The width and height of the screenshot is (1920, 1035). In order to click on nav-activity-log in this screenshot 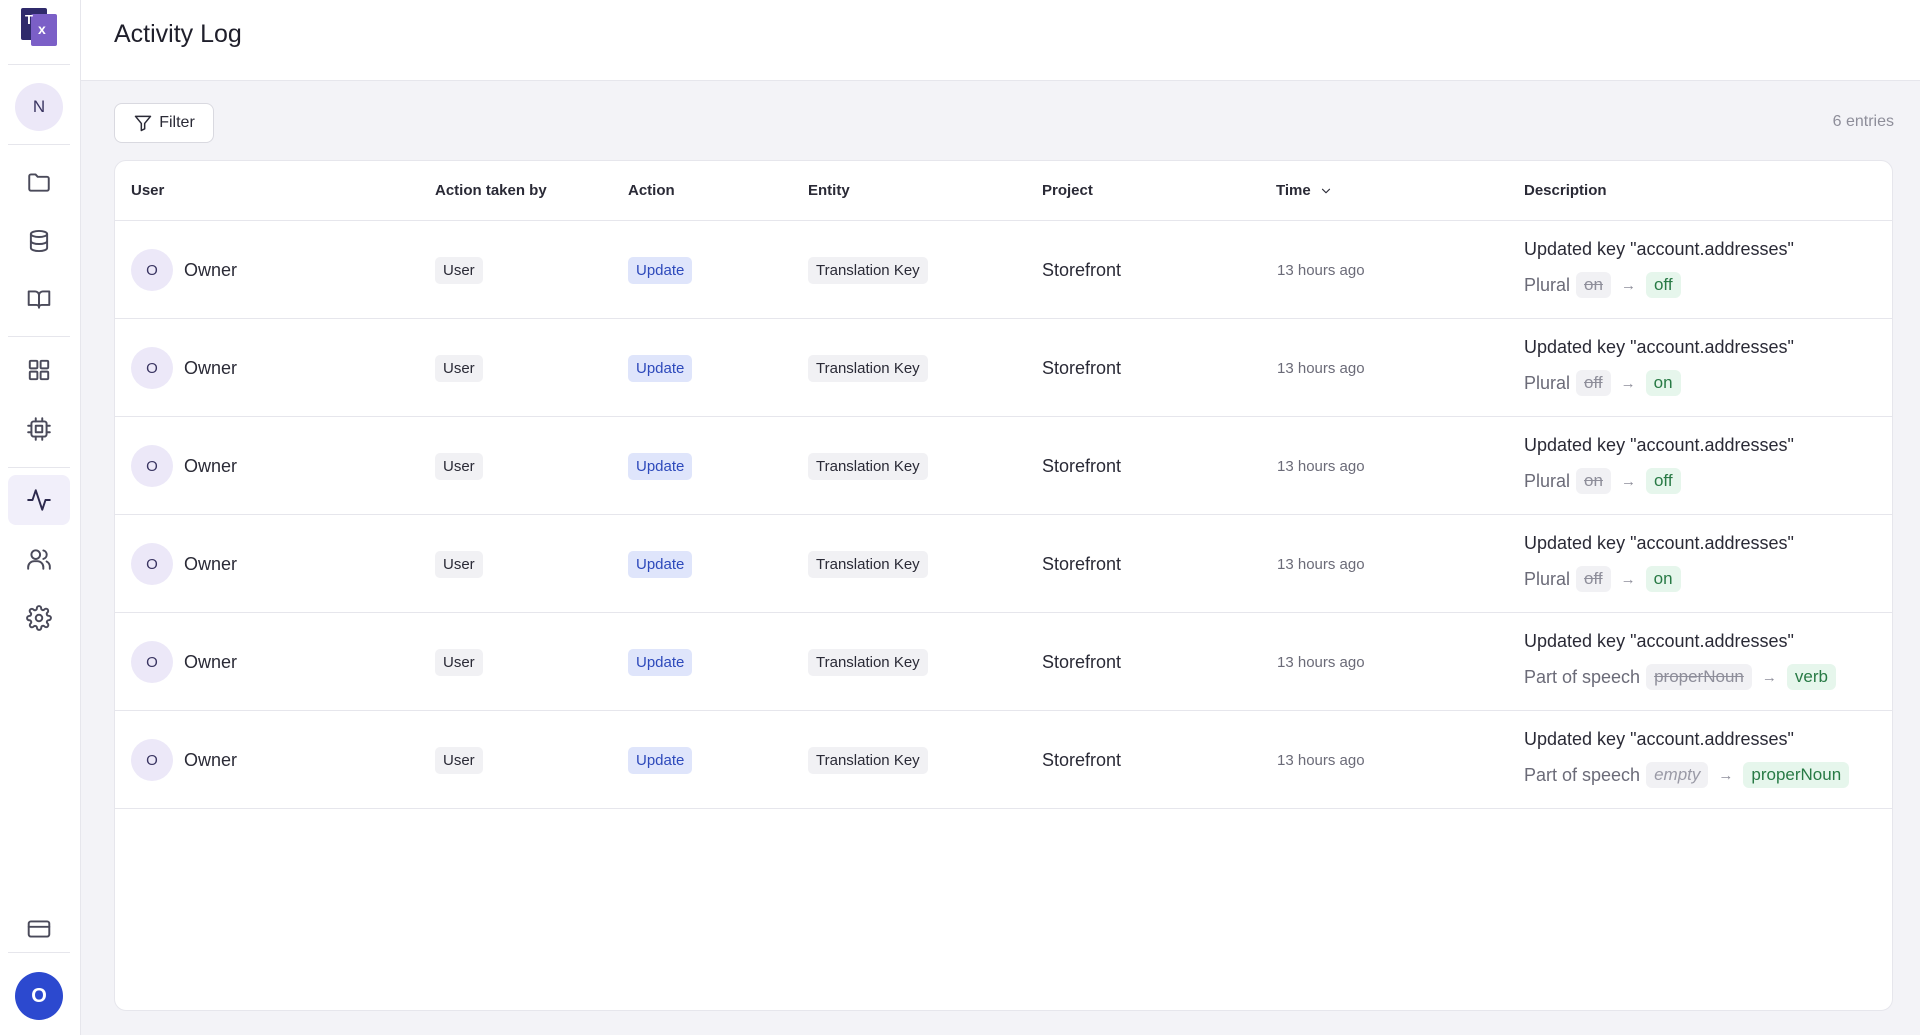, I will do `click(39, 500)`.